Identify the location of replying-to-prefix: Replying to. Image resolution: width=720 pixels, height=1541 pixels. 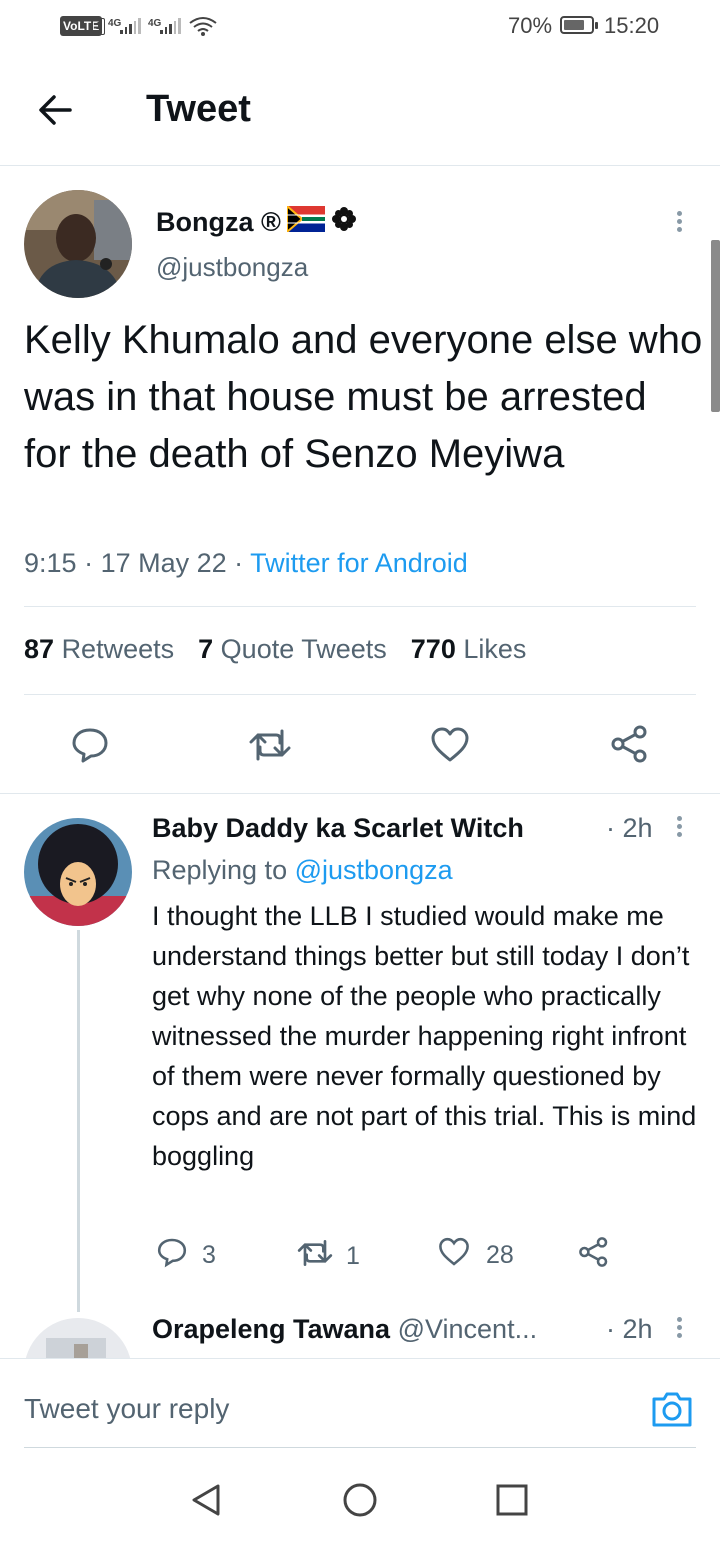
(220, 870).